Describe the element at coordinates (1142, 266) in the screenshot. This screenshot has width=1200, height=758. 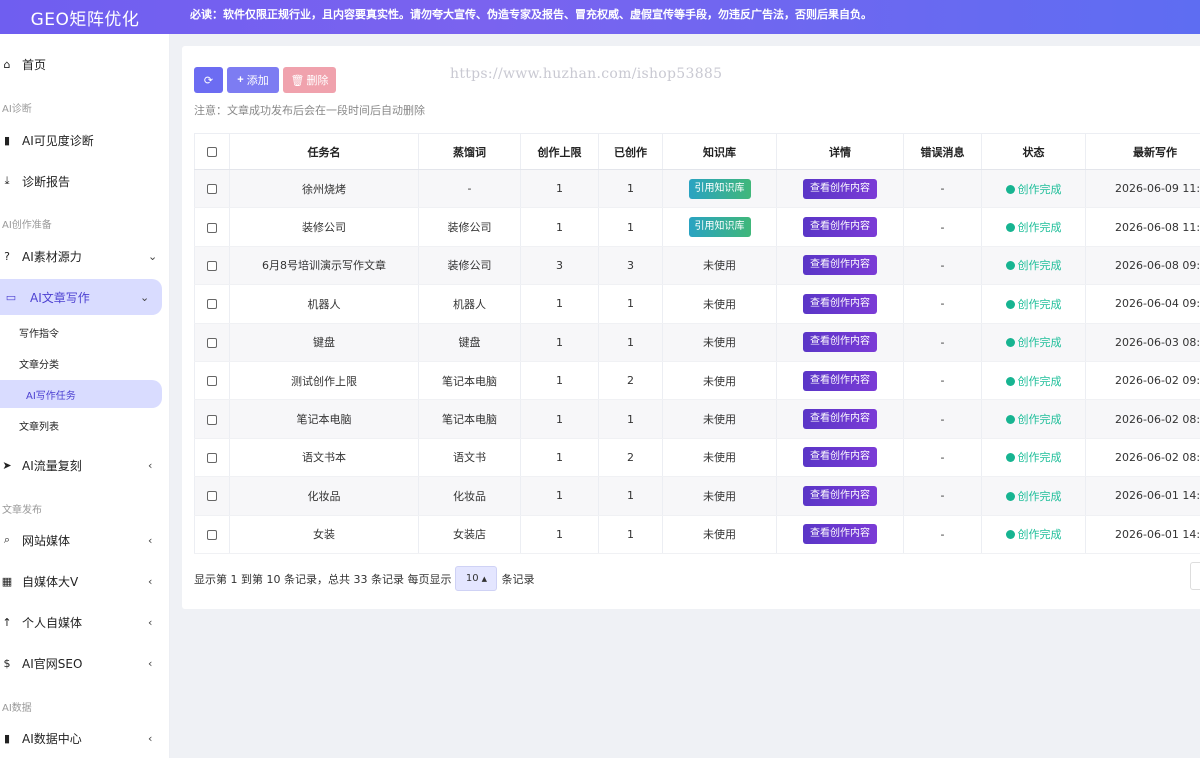
I see `cell-latest: 2026-06-08 09:48` at that location.